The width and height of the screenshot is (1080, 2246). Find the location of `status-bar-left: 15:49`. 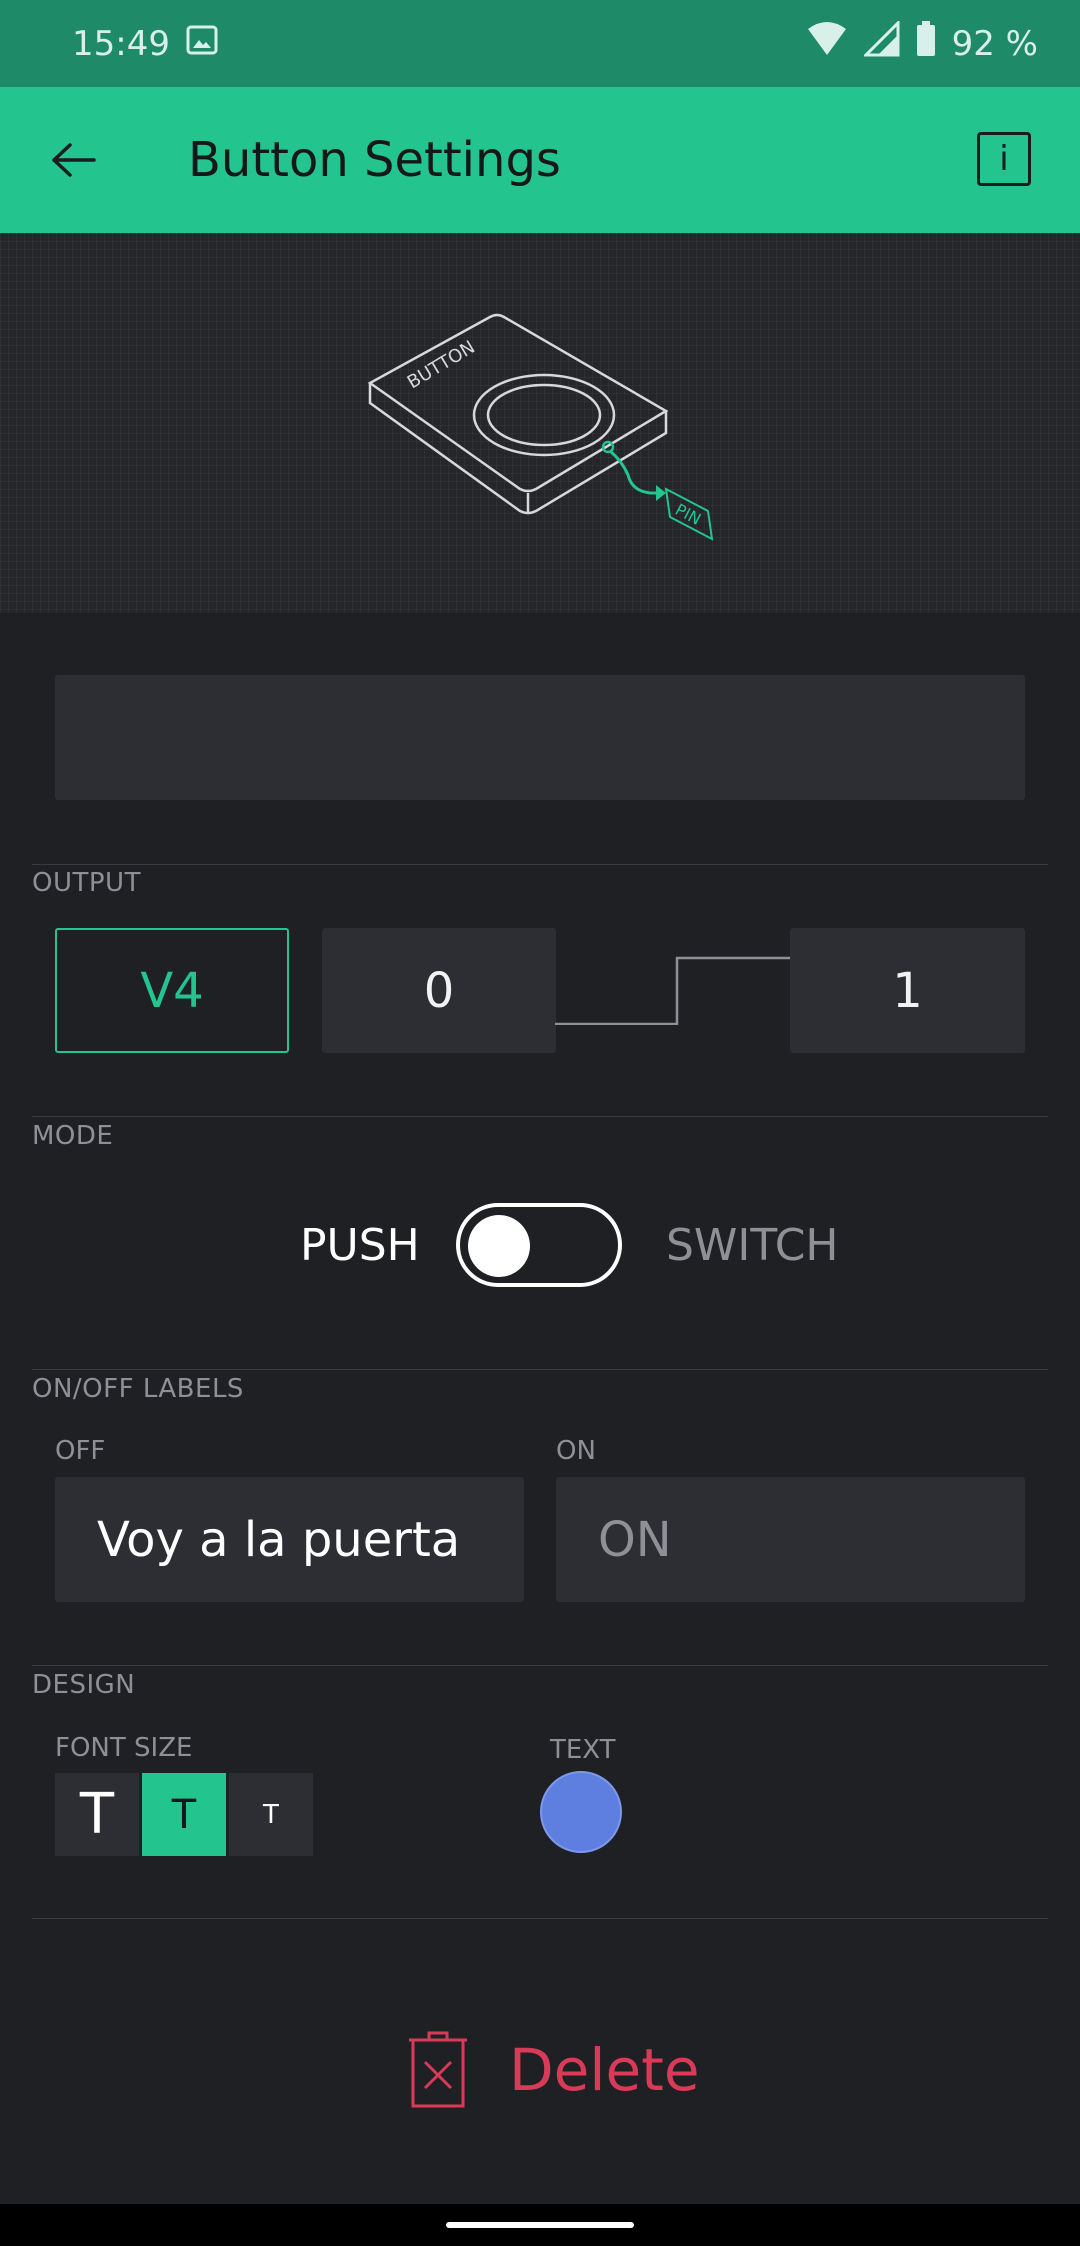

status-bar-left: 15:49 is located at coordinates (145, 44).